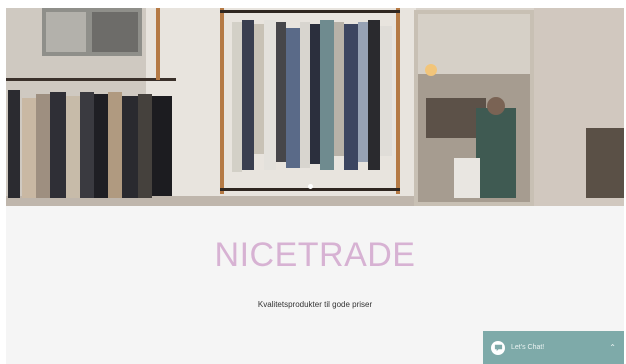 The height and width of the screenshot is (364, 626). I want to click on chat-bubble-icon, so click(498, 347).